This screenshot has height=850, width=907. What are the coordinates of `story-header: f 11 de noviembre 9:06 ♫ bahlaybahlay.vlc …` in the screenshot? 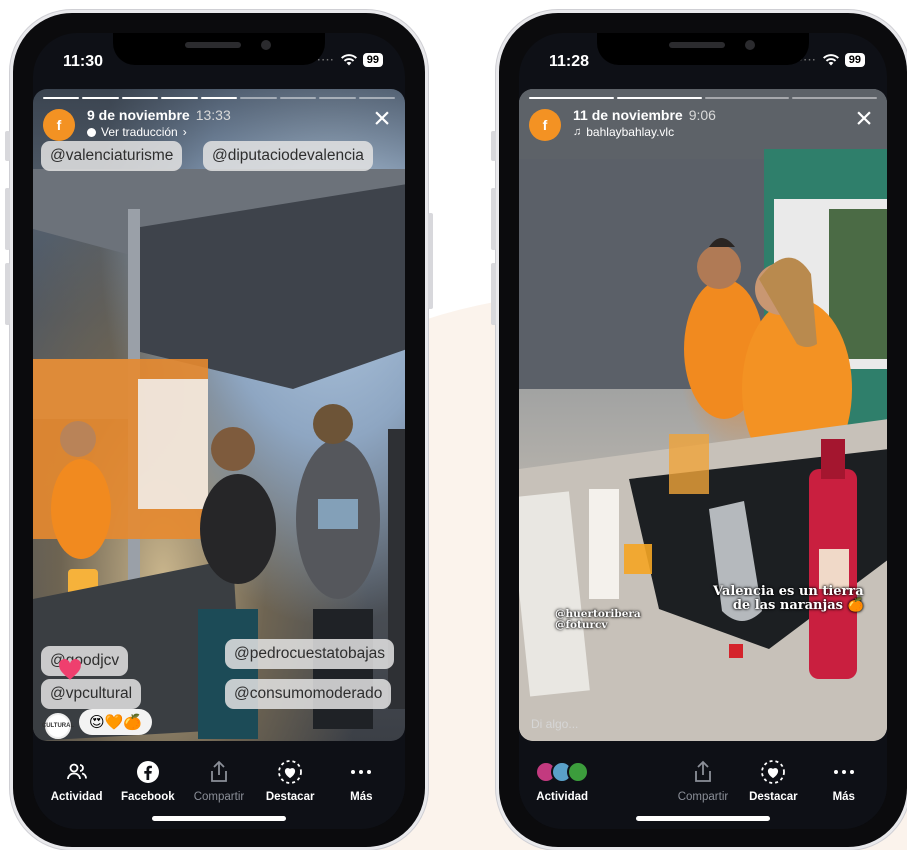 It's located at (703, 125).